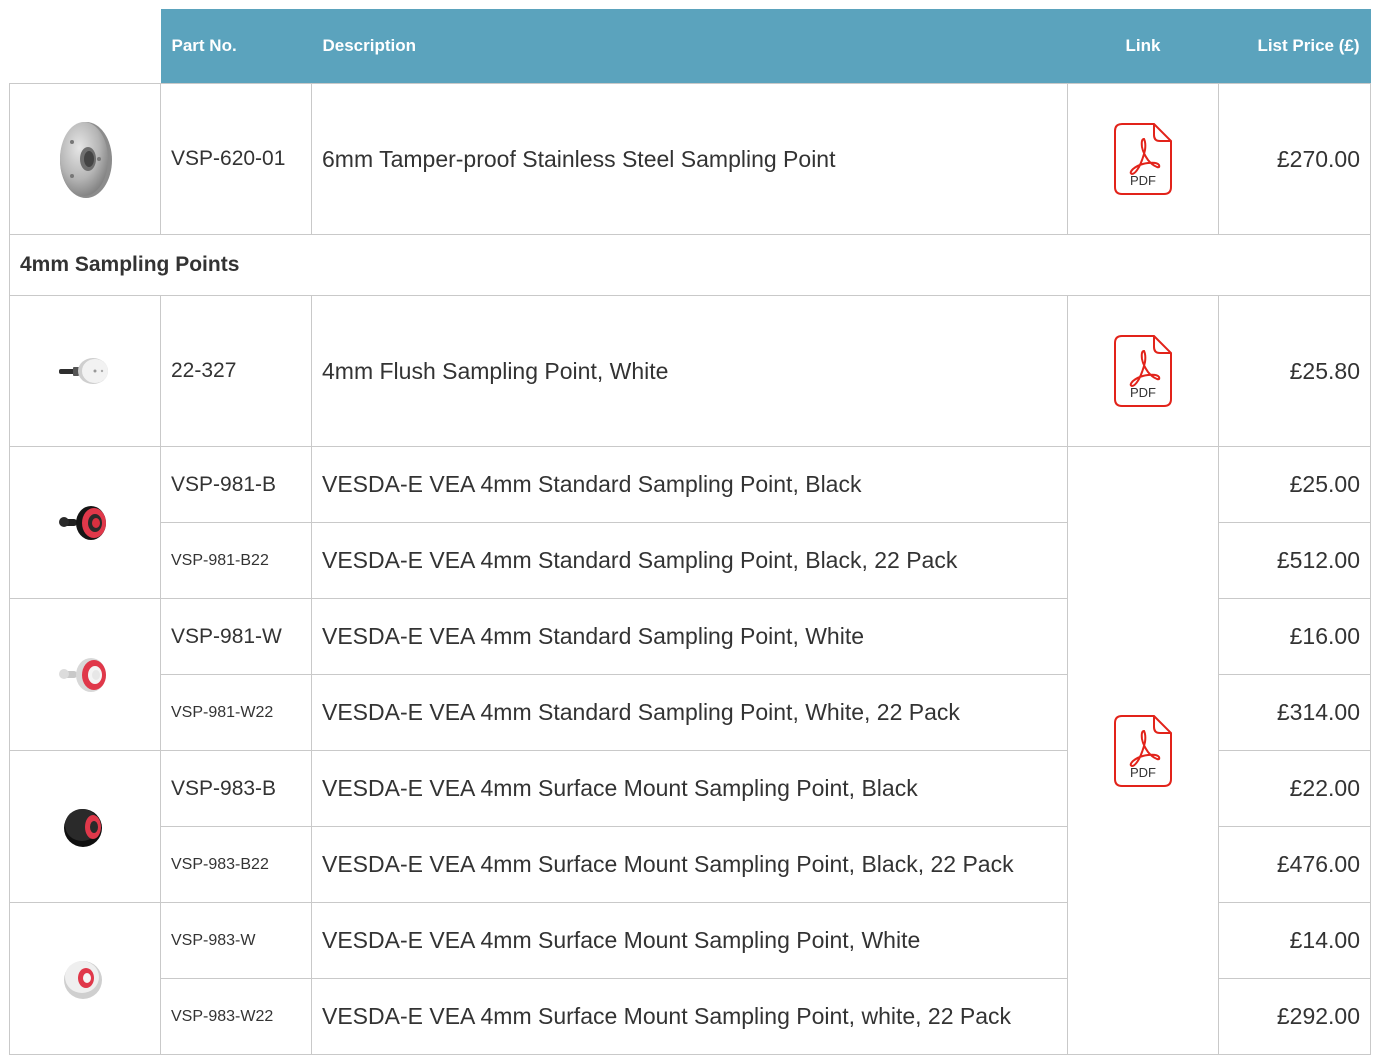 Image resolution: width=1376 pixels, height=1055 pixels. I want to click on part-number: VSP-983-B22, so click(236, 864).